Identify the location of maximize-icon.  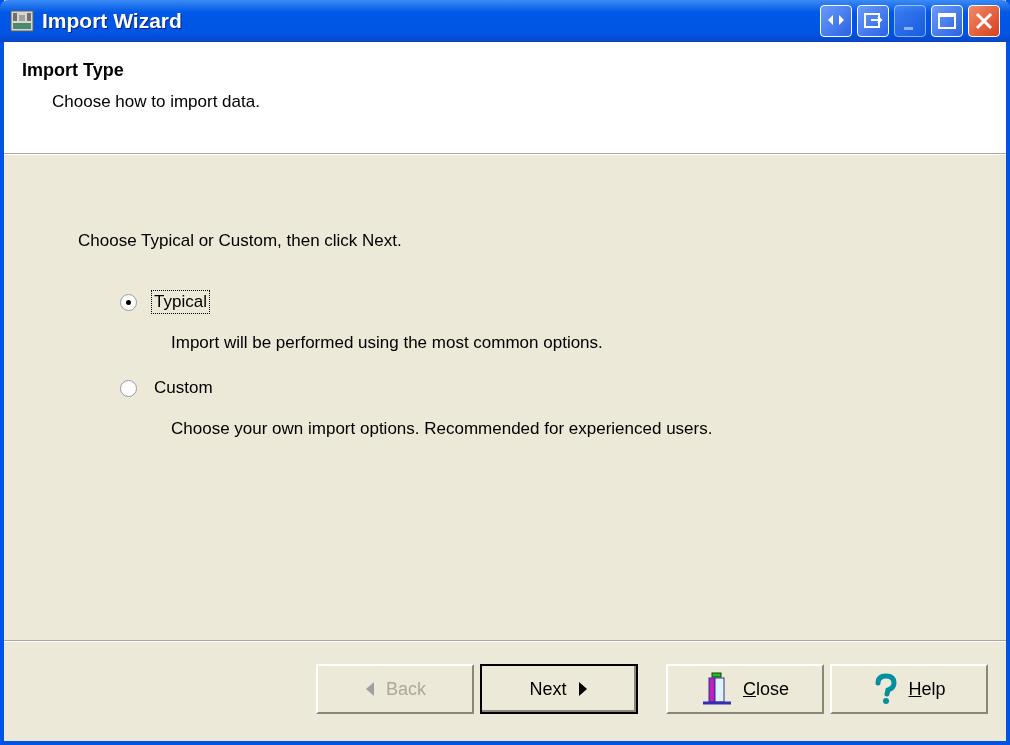
(947, 21).